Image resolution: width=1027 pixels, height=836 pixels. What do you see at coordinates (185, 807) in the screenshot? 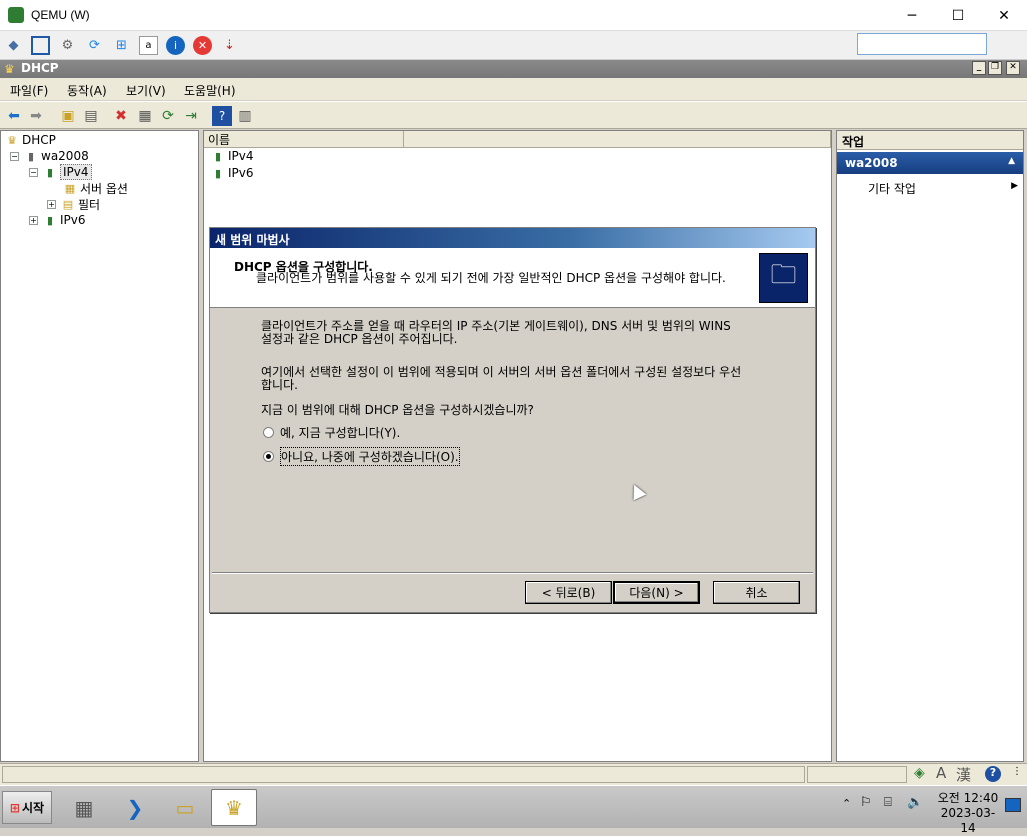
I see `explorer-folder-icon: ▭` at bounding box center [185, 807].